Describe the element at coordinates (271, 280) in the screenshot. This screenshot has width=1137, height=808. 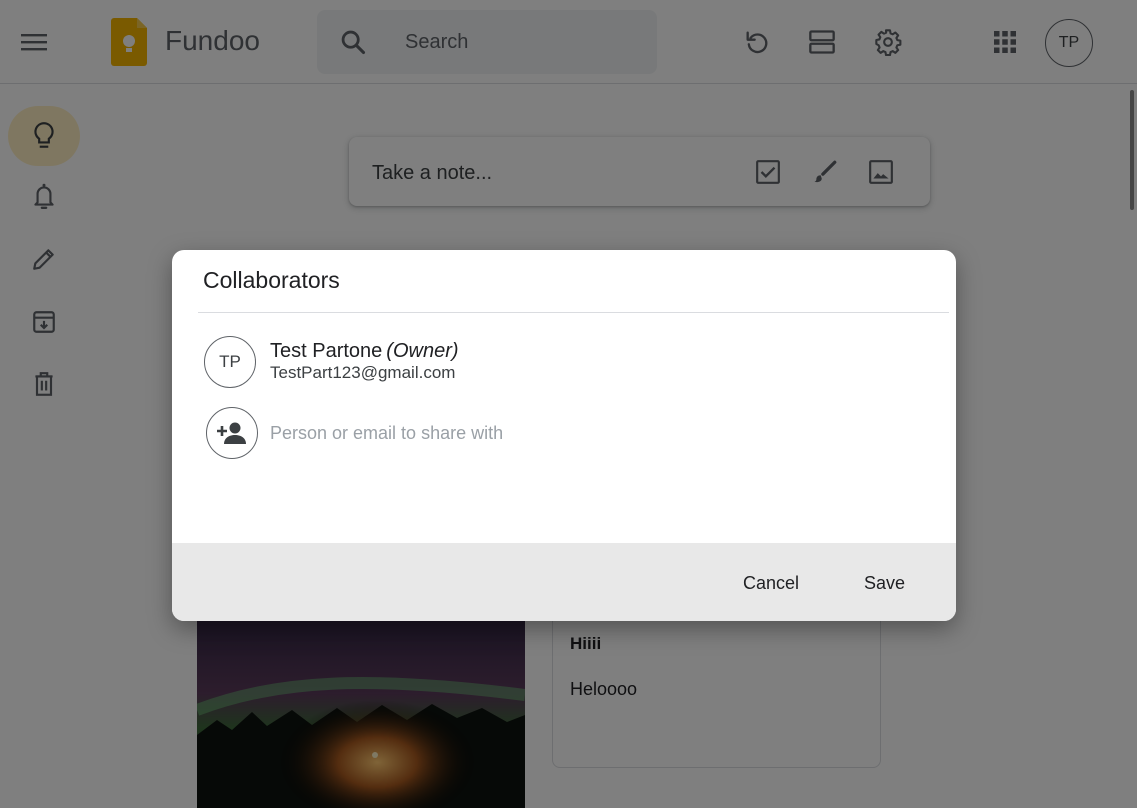
I see `dialog-title: Collaborators` at that location.